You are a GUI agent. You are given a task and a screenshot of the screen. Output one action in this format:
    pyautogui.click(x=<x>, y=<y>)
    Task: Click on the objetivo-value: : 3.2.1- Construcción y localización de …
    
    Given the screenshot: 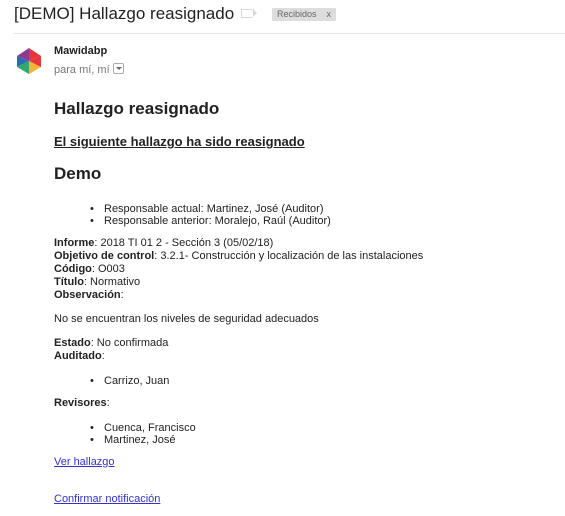 What is the action you would take?
    pyautogui.click(x=289, y=256)
    